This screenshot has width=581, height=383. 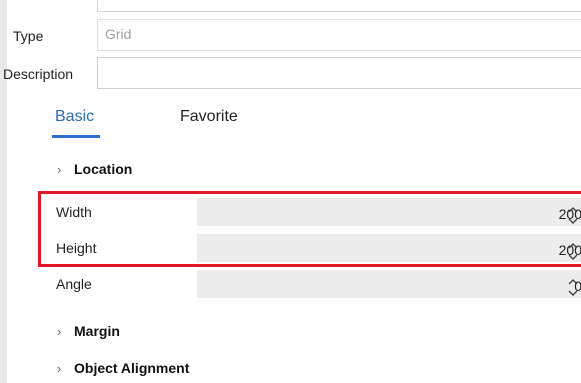 What do you see at coordinates (28, 36) in the screenshot?
I see `type-label: Type` at bounding box center [28, 36].